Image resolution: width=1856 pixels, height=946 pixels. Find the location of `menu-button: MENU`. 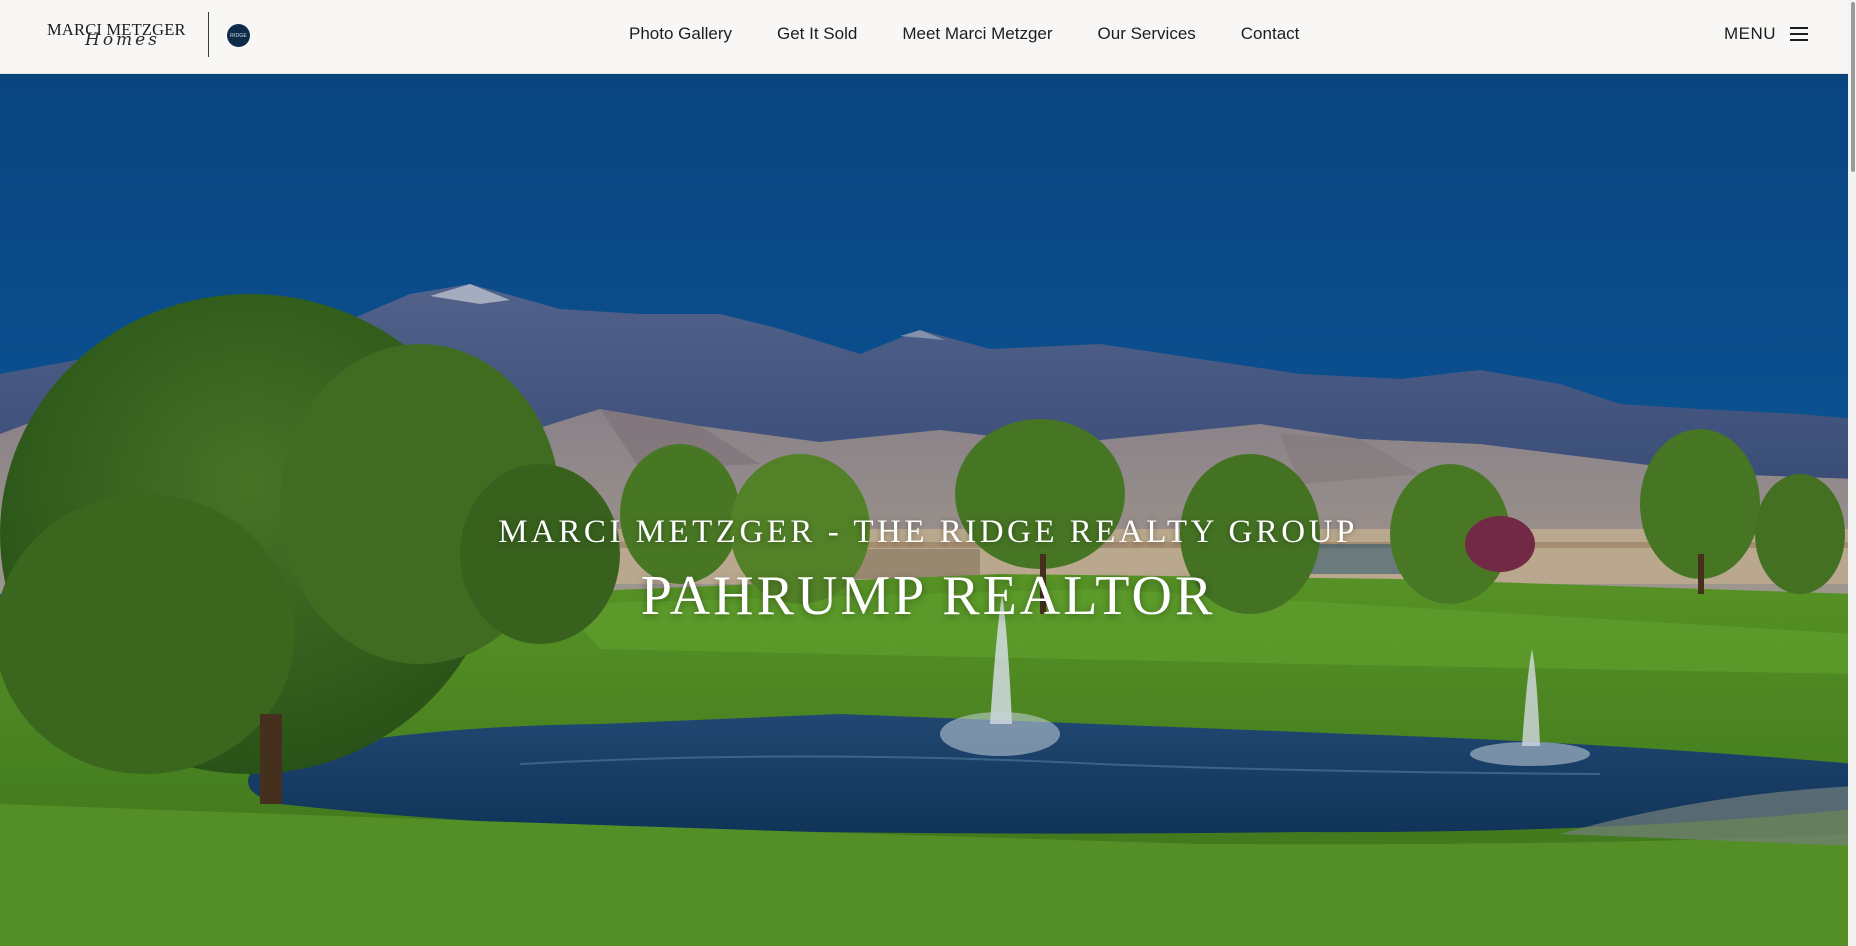

menu-button: MENU is located at coordinates (1766, 34).